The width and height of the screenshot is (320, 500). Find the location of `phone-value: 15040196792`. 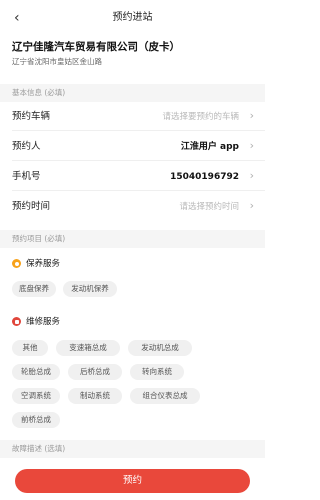

phone-value: 15040196792 is located at coordinates (204, 177).